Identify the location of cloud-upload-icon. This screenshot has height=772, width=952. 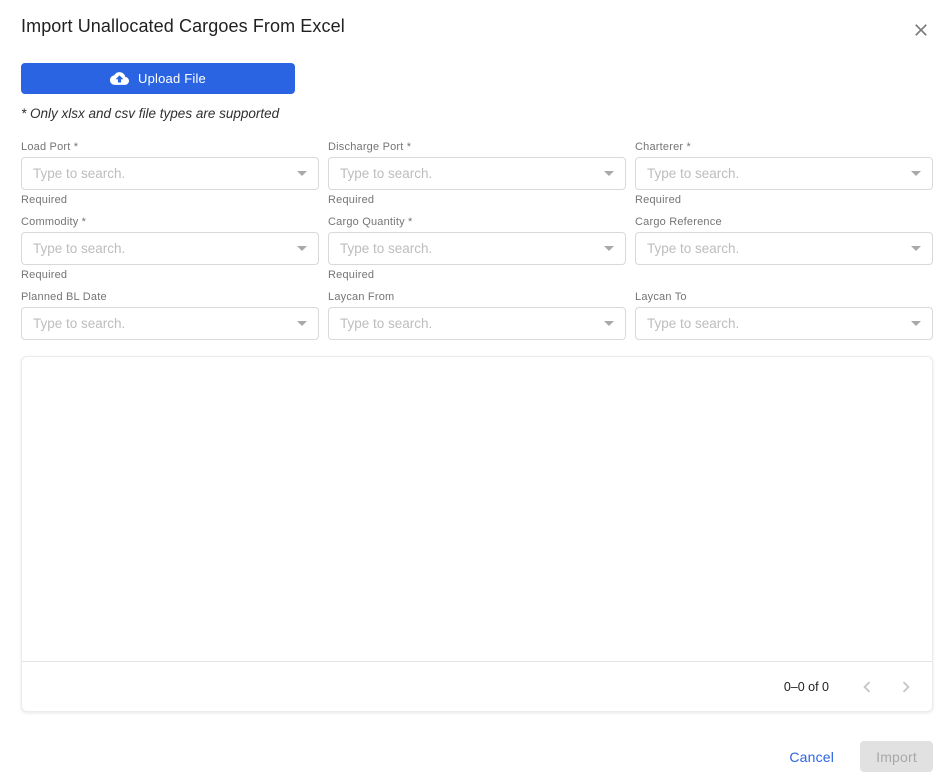
(120, 78).